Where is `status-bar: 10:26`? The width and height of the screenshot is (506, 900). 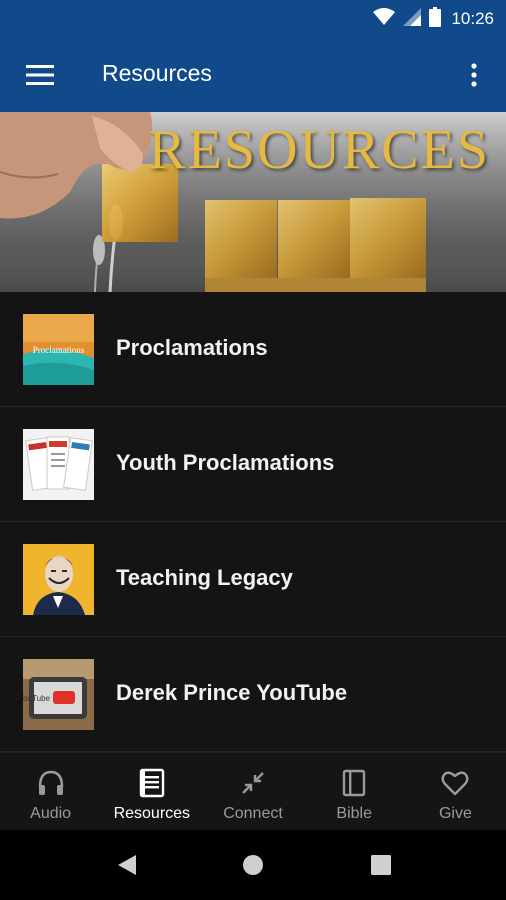 status-bar: 10:26 is located at coordinates (253, 19).